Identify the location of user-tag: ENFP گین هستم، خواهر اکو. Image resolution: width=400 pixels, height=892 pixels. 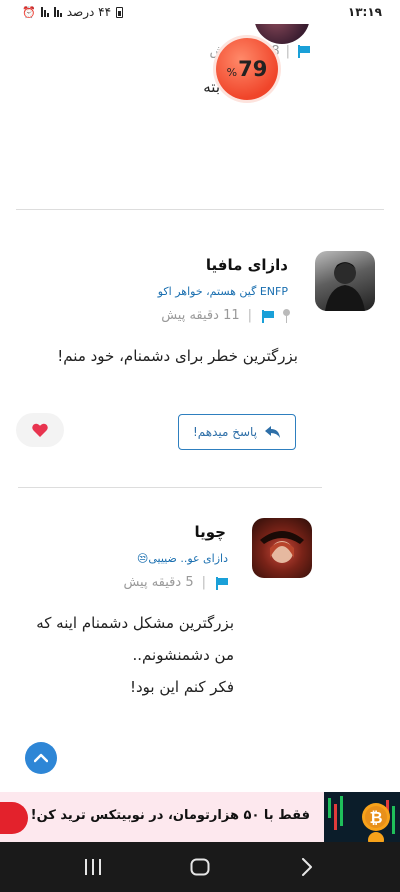
(222, 291).